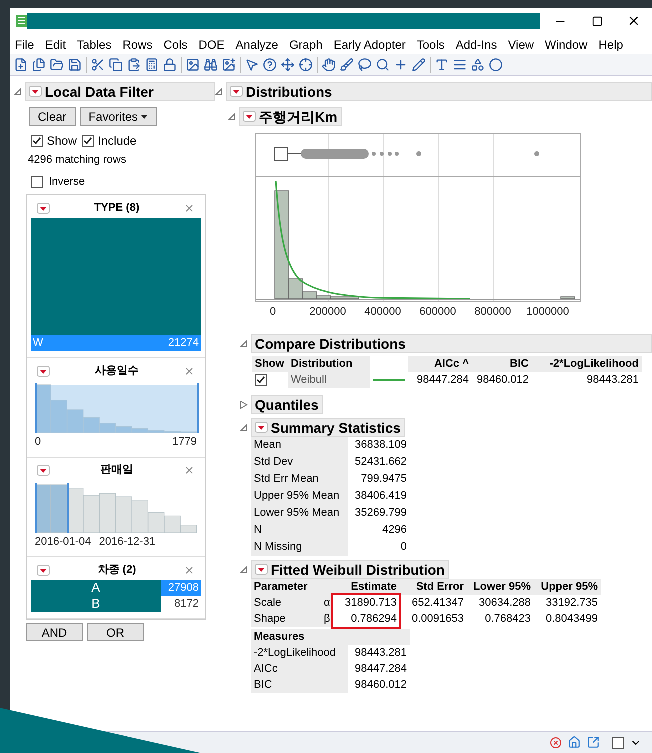  Describe the element at coordinates (370, 45) in the screenshot. I see `menu-item: Early Adopter` at that location.